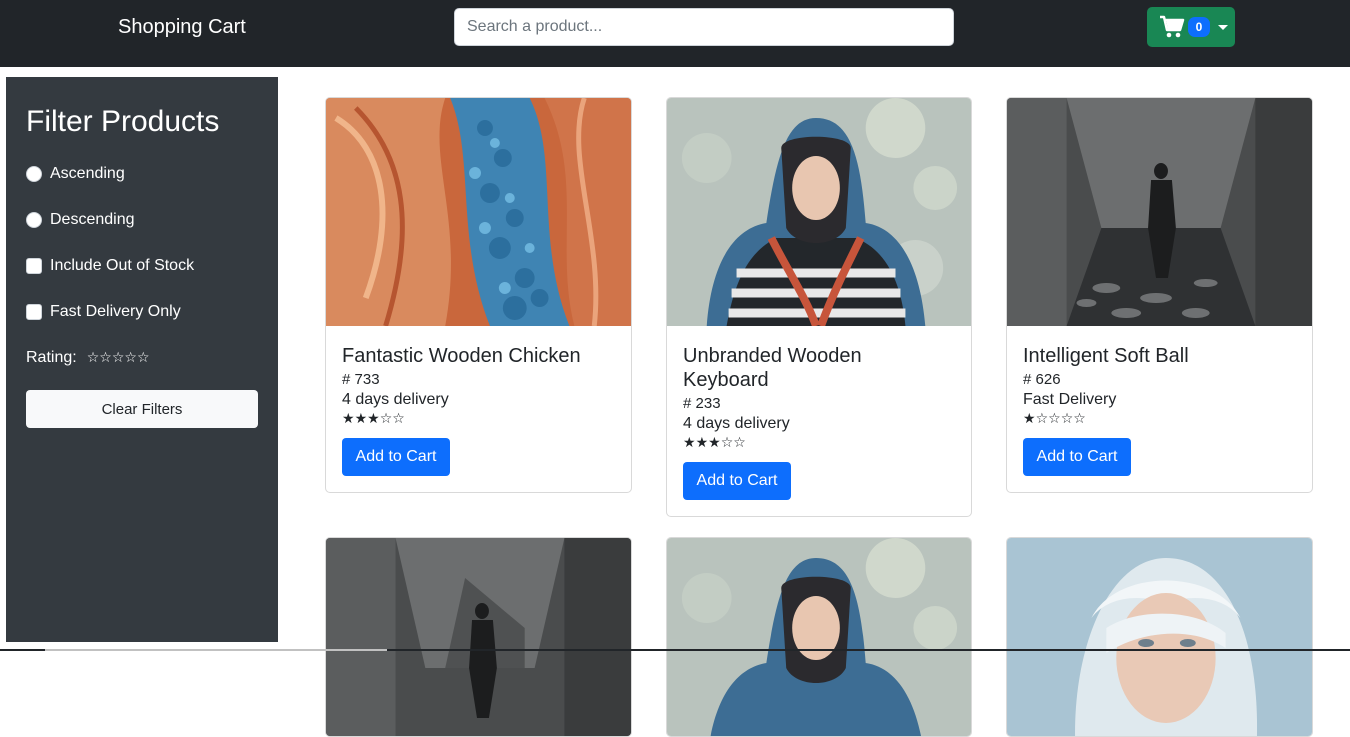  Describe the element at coordinates (123, 121) in the screenshot. I see `filter-title: Filter Products` at that location.